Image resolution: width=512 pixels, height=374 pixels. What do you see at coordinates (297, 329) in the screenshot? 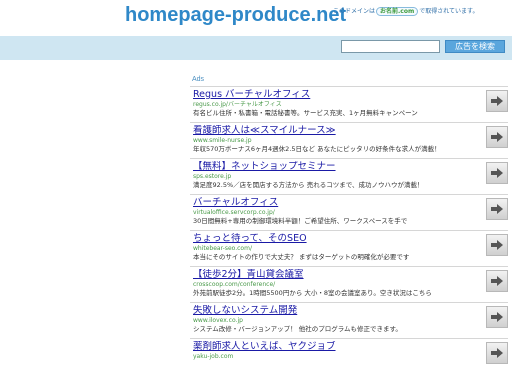
I see `ad-description: システム改修・バージョンアップ！ 他社のプログラムも修正できます。` at bounding box center [297, 329].